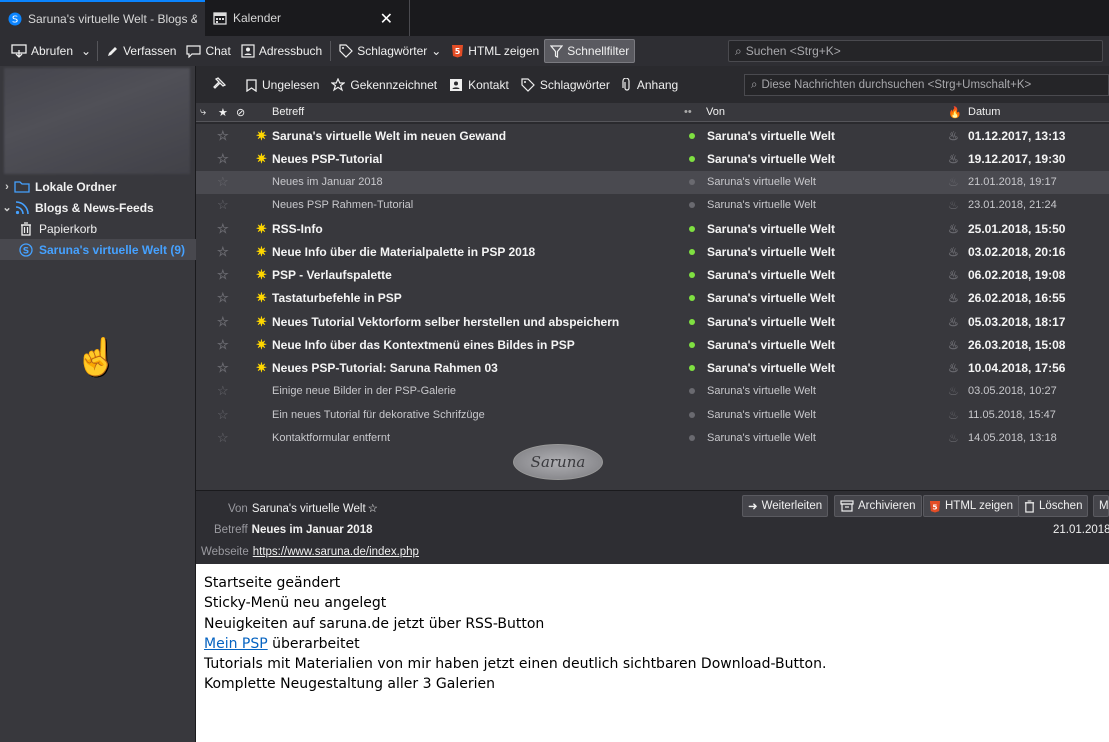 Image resolution: width=1109 pixels, height=742 pixels. Describe the element at coordinates (236, 644) in the screenshot. I see `mein-psp-link: Mein PSP` at that location.